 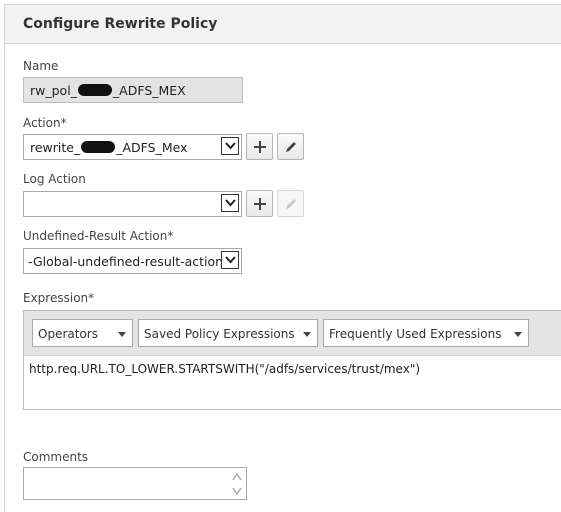 What do you see at coordinates (54, 179) in the screenshot?
I see `log-action-label: Log Action` at bounding box center [54, 179].